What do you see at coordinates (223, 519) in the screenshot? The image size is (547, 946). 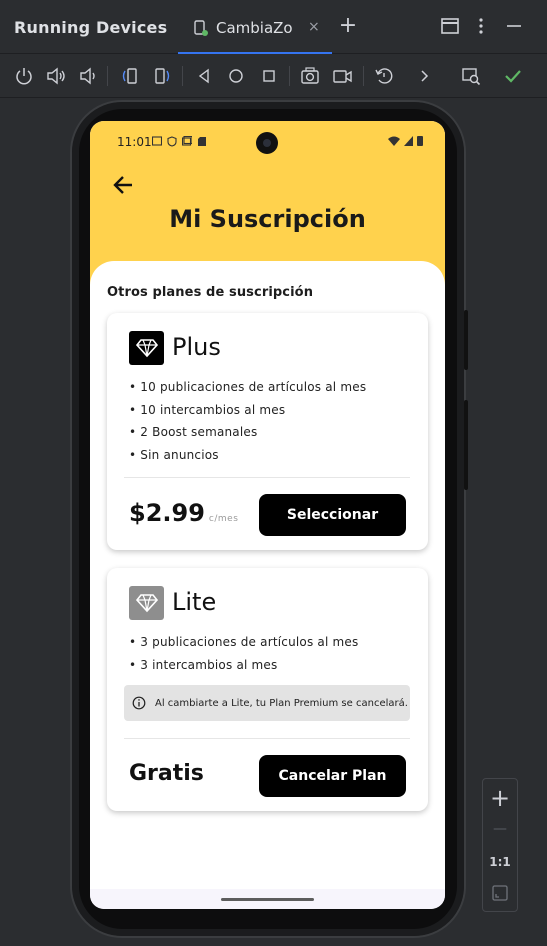 I see `price-unit: c/mes` at bounding box center [223, 519].